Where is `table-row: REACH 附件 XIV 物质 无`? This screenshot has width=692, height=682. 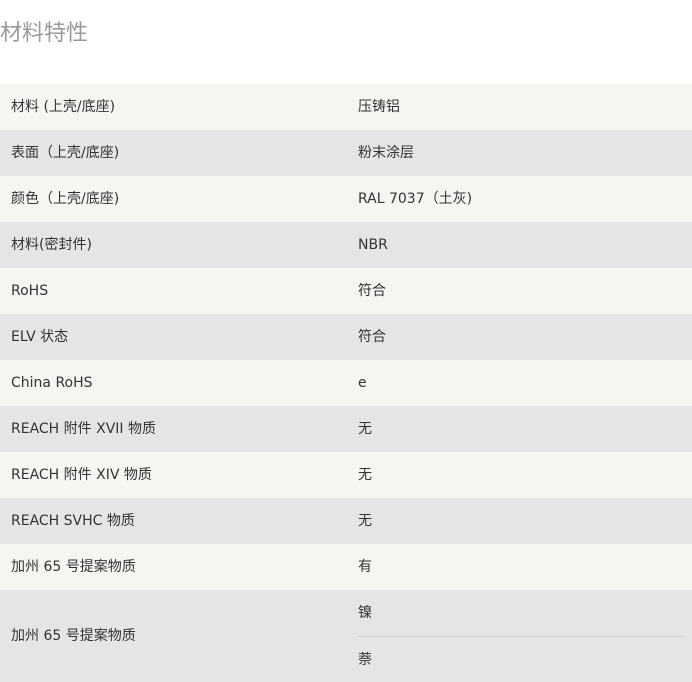 table-row: REACH 附件 XIV 物质 无 is located at coordinates (346, 475).